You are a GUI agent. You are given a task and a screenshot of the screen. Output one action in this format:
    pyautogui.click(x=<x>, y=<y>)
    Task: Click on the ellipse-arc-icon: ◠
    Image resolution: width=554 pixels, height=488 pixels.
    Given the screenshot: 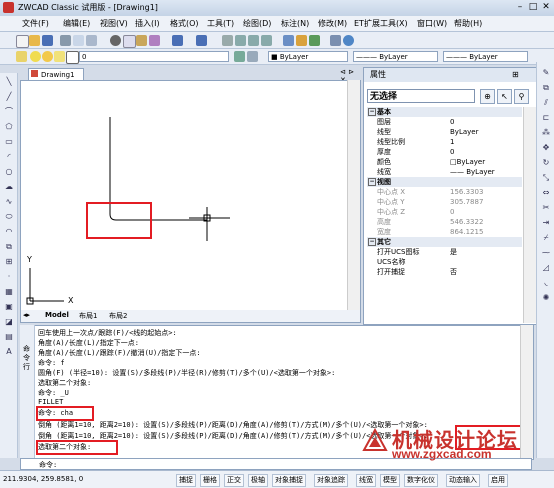 What is the action you would take?
    pyautogui.click(x=9, y=232)
    